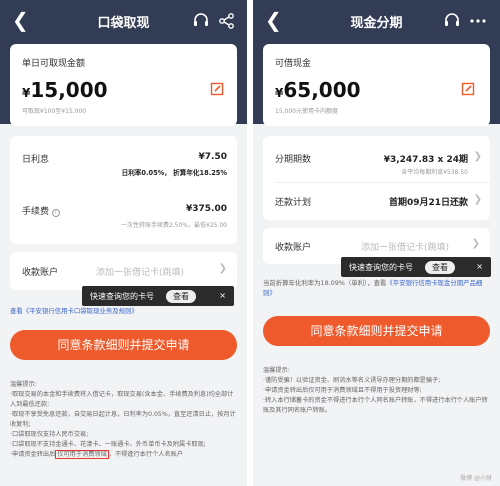 The image size is (500, 486). I want to click on row-divider, so click(382, 182).